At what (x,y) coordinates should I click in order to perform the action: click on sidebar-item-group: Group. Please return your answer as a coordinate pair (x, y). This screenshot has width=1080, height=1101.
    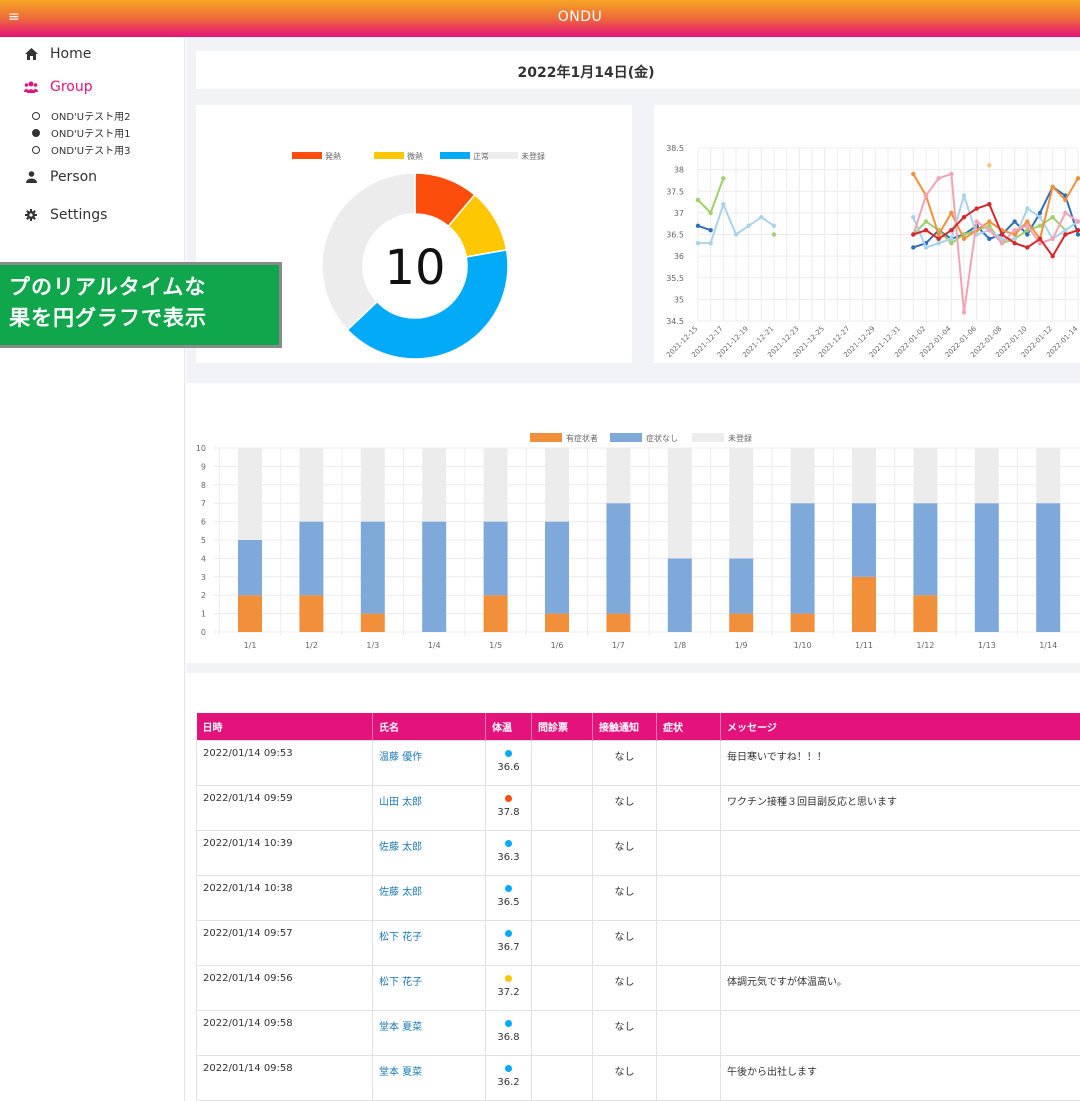
    Looking at the image, I should click on (58, 87).